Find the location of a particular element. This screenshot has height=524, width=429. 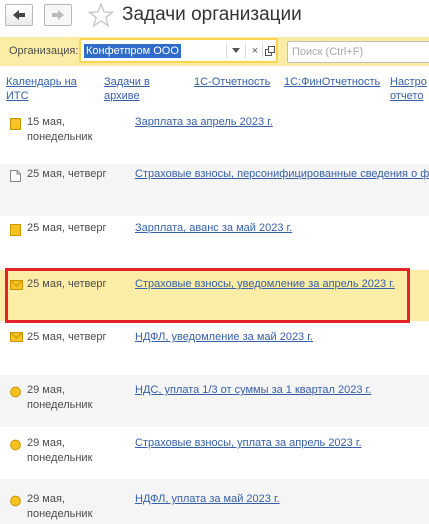

link-1c-fin-reporting-label: 1С:ФинОтчетность is located at coordinates (332, 82).